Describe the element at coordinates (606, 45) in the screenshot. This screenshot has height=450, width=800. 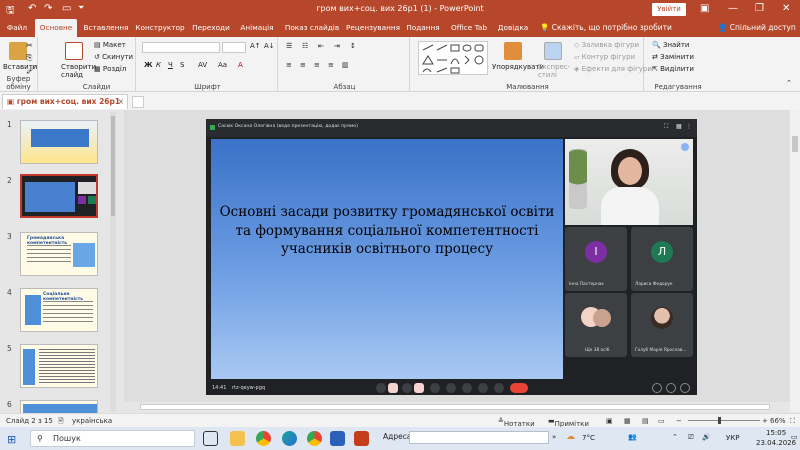
I see `shape-fill-button: ◇ Заливка фігури` at that location.